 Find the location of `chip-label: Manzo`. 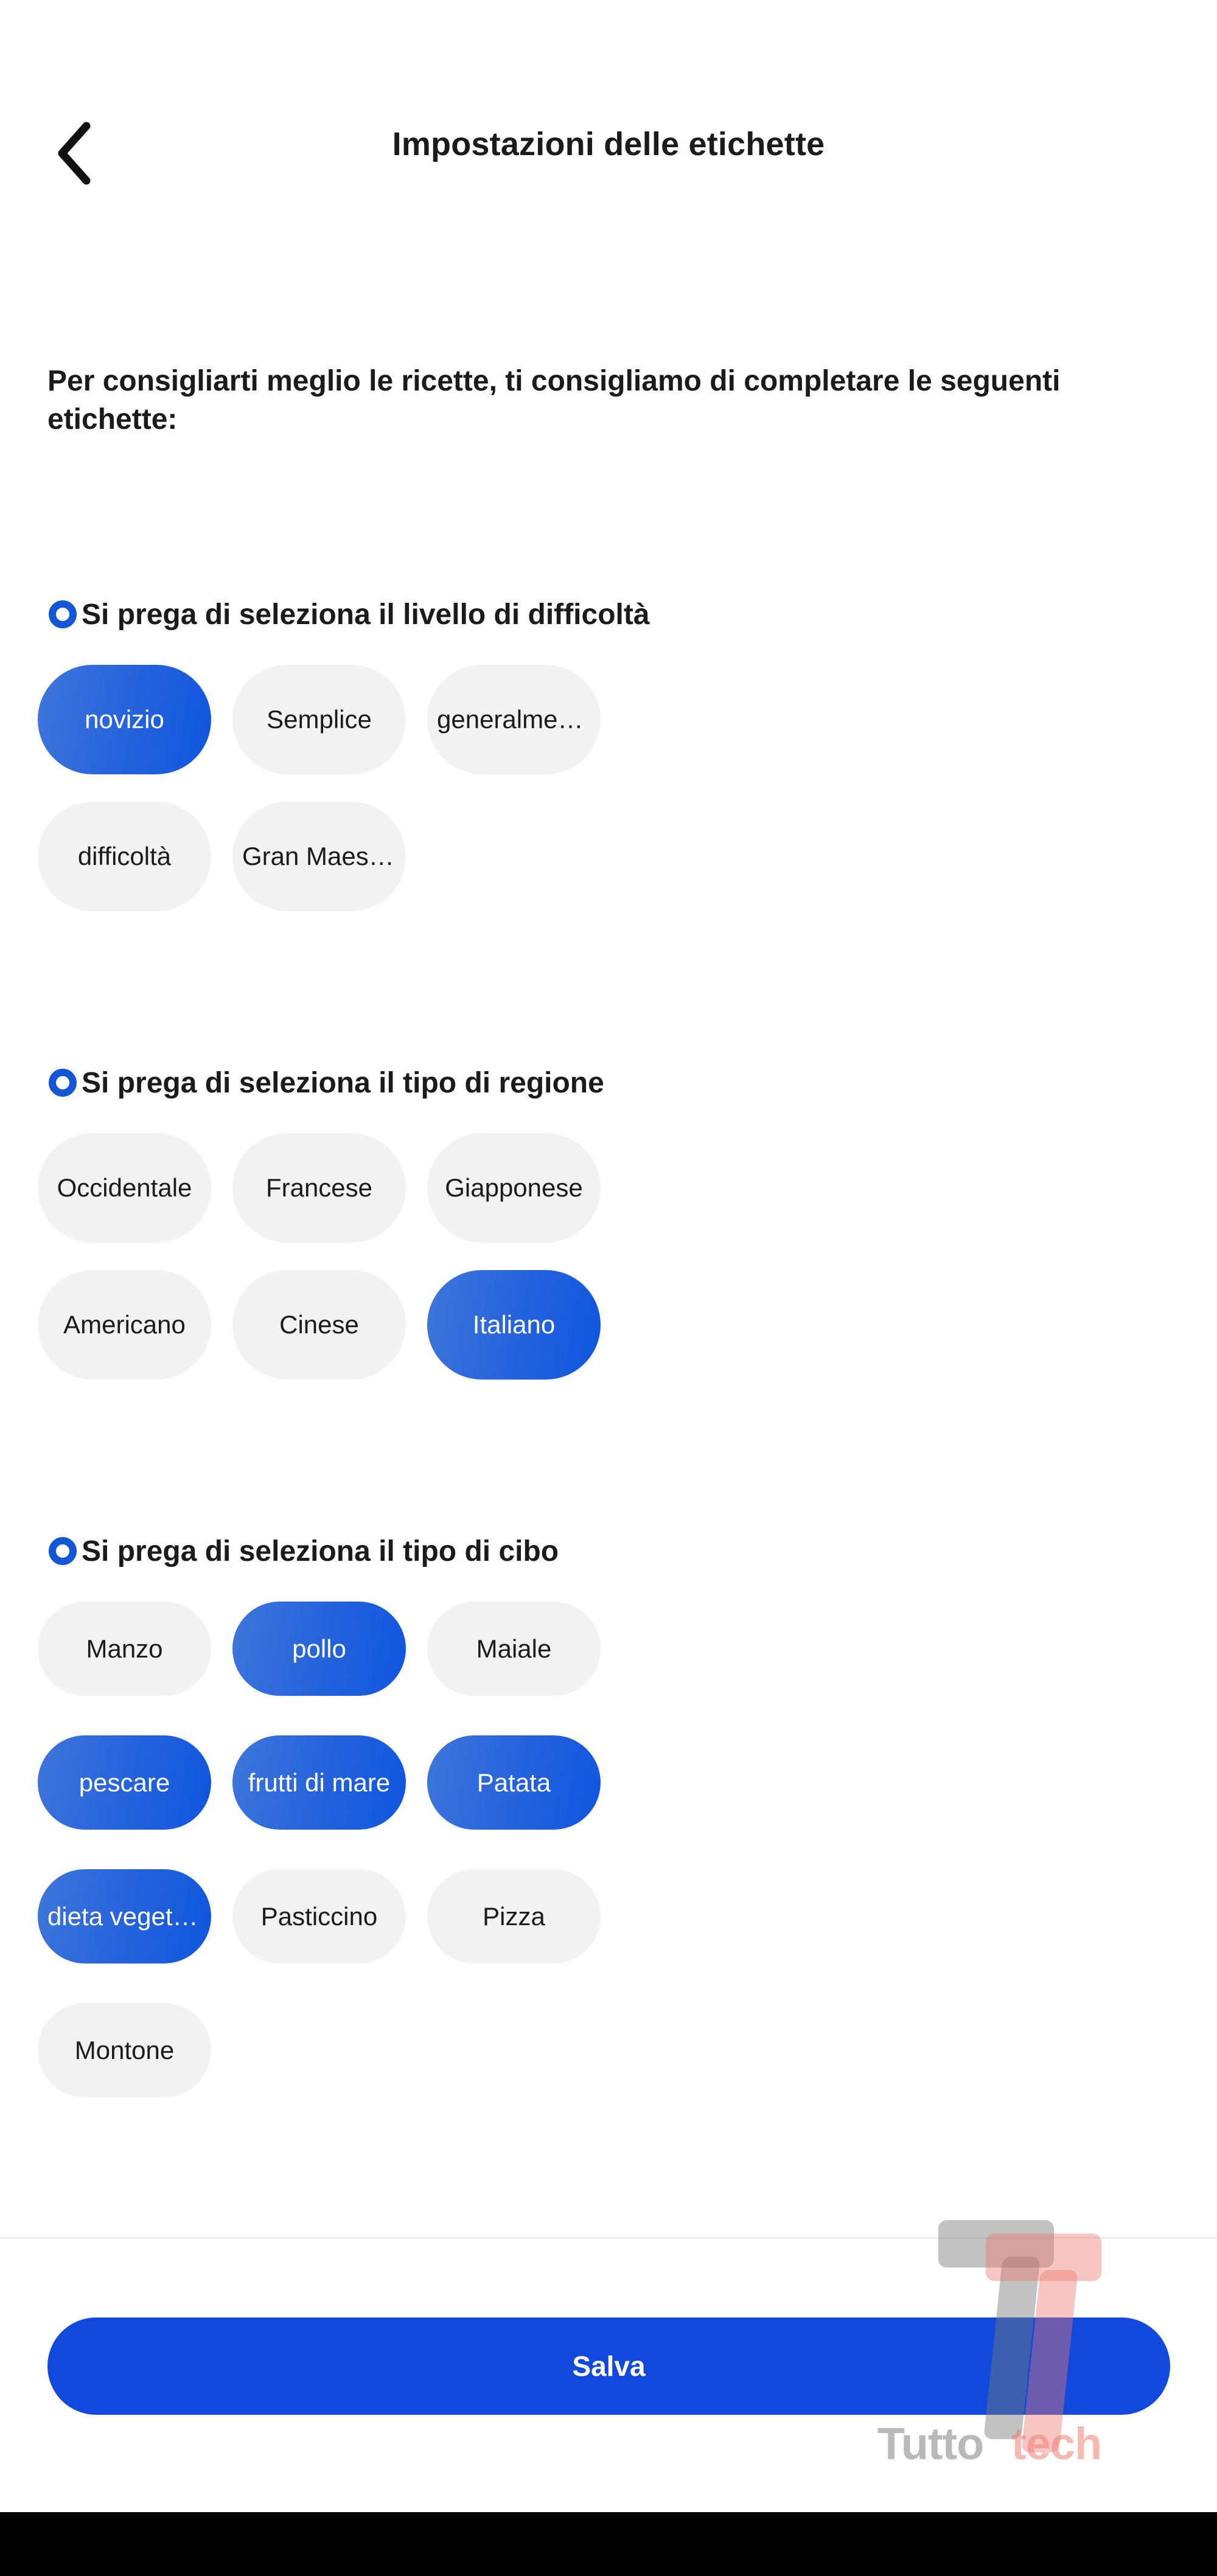

chip-label: Manzo is located at coordinates (124, 1648).